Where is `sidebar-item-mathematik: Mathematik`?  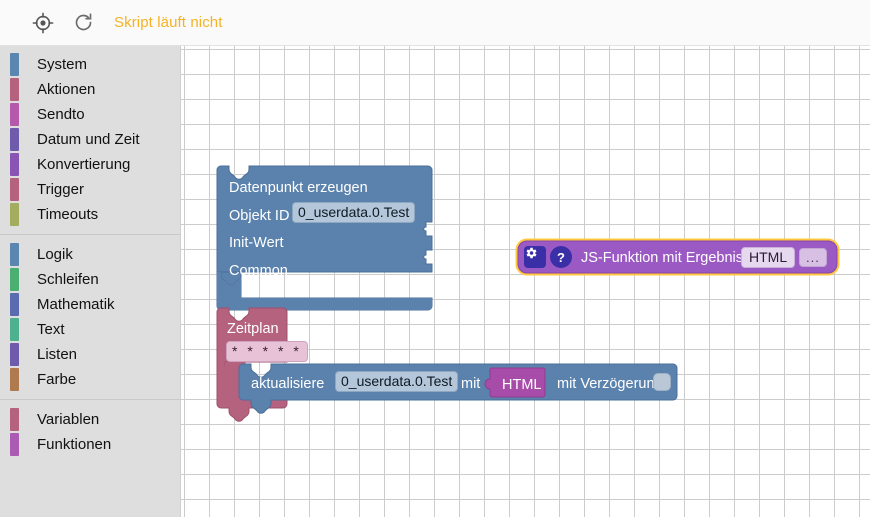 sidebar-item-mathematik: Mathematik is located at coordinates (90, 304).